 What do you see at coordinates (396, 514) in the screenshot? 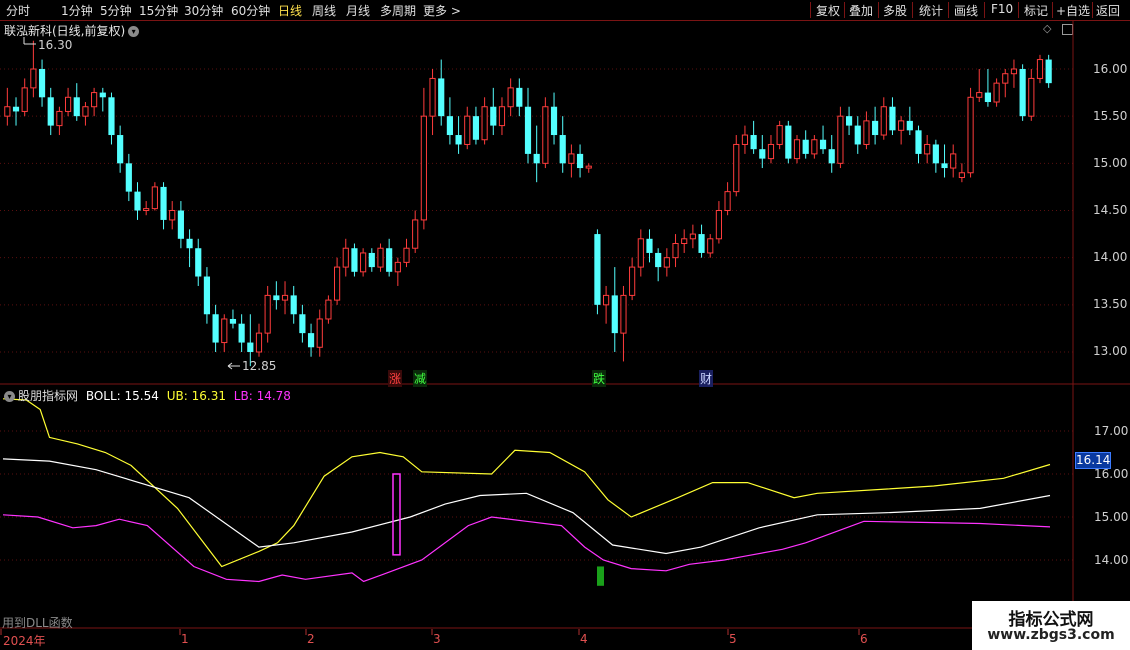
I see `signal-box` at bounding box center [396, 514].